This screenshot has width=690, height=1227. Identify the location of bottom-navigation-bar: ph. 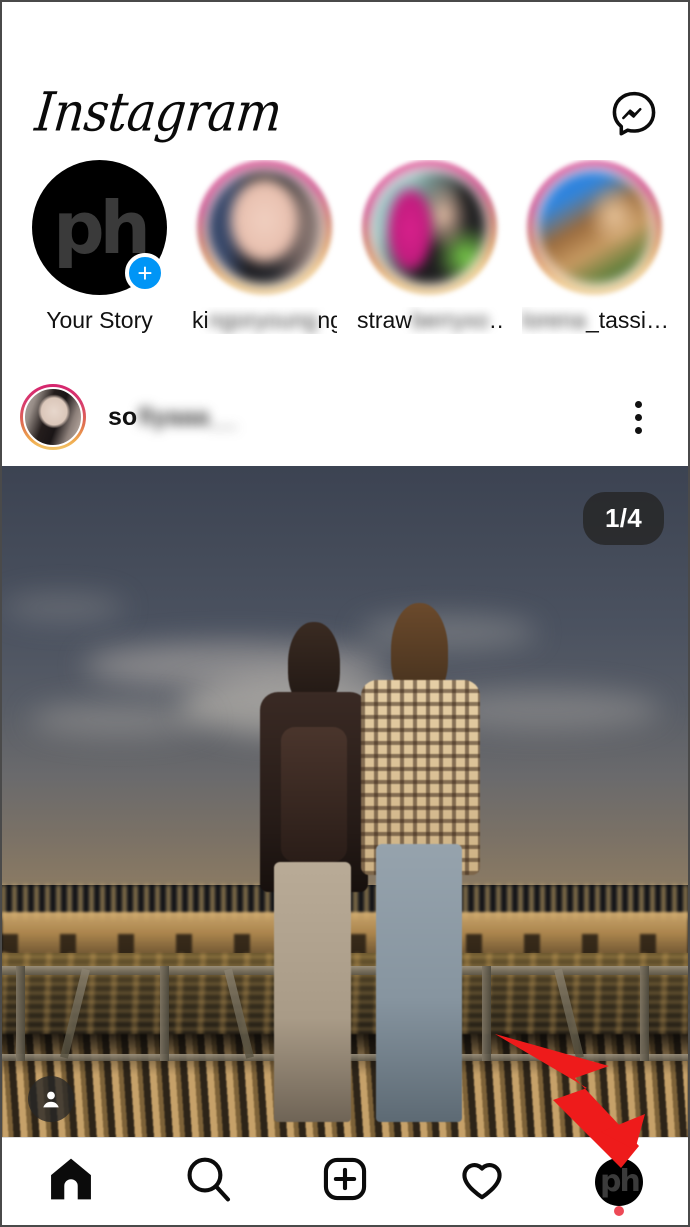
(345, 1181).